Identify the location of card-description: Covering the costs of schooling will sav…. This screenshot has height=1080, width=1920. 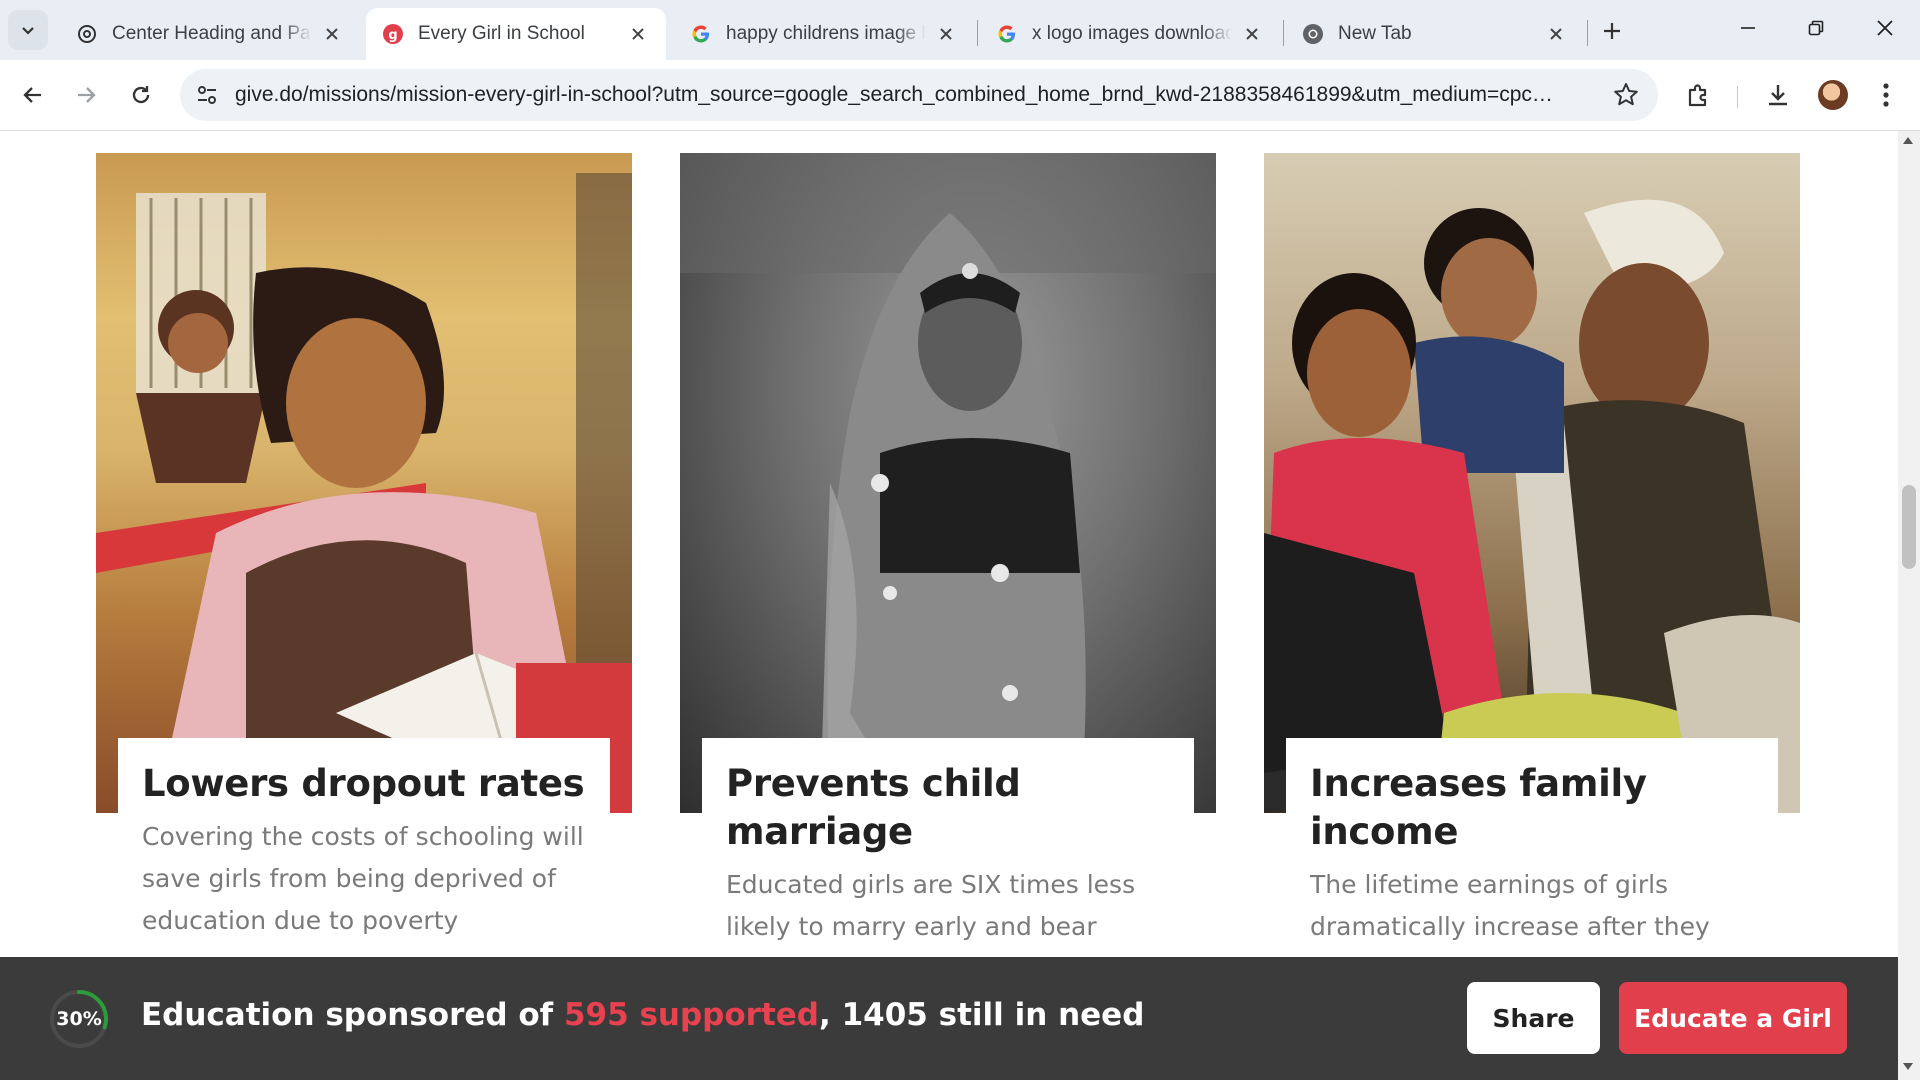
(363, 878).